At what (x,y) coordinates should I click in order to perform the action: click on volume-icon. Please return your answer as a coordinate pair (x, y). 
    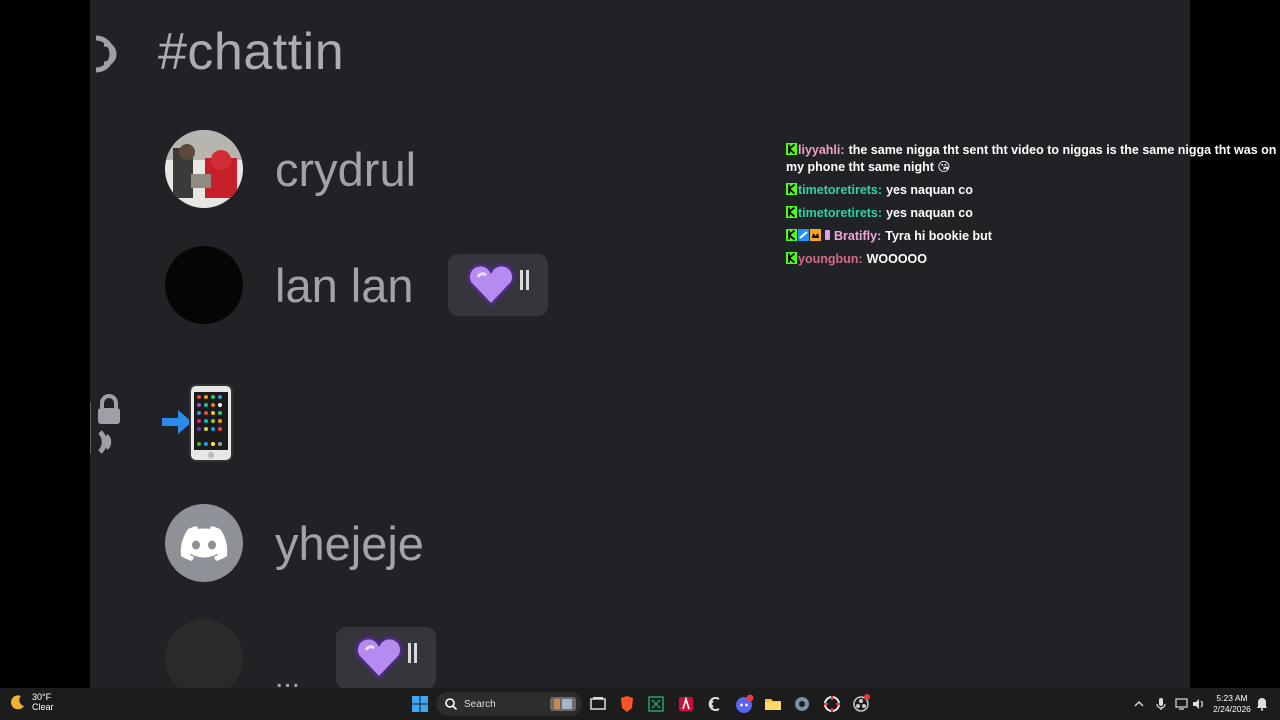
    Looking at the image, I should click on (1198, 704).